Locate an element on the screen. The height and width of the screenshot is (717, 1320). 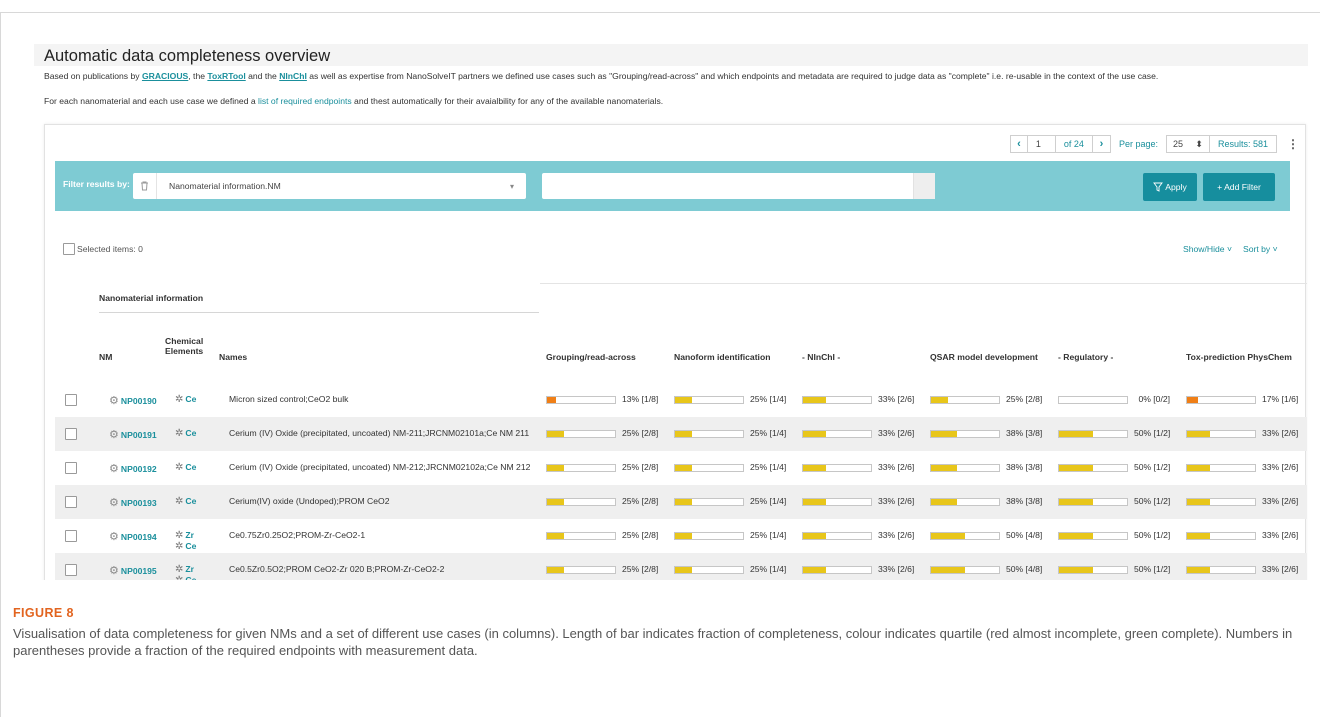
page-number-input: 1 is located at coordinates (1041, 144).